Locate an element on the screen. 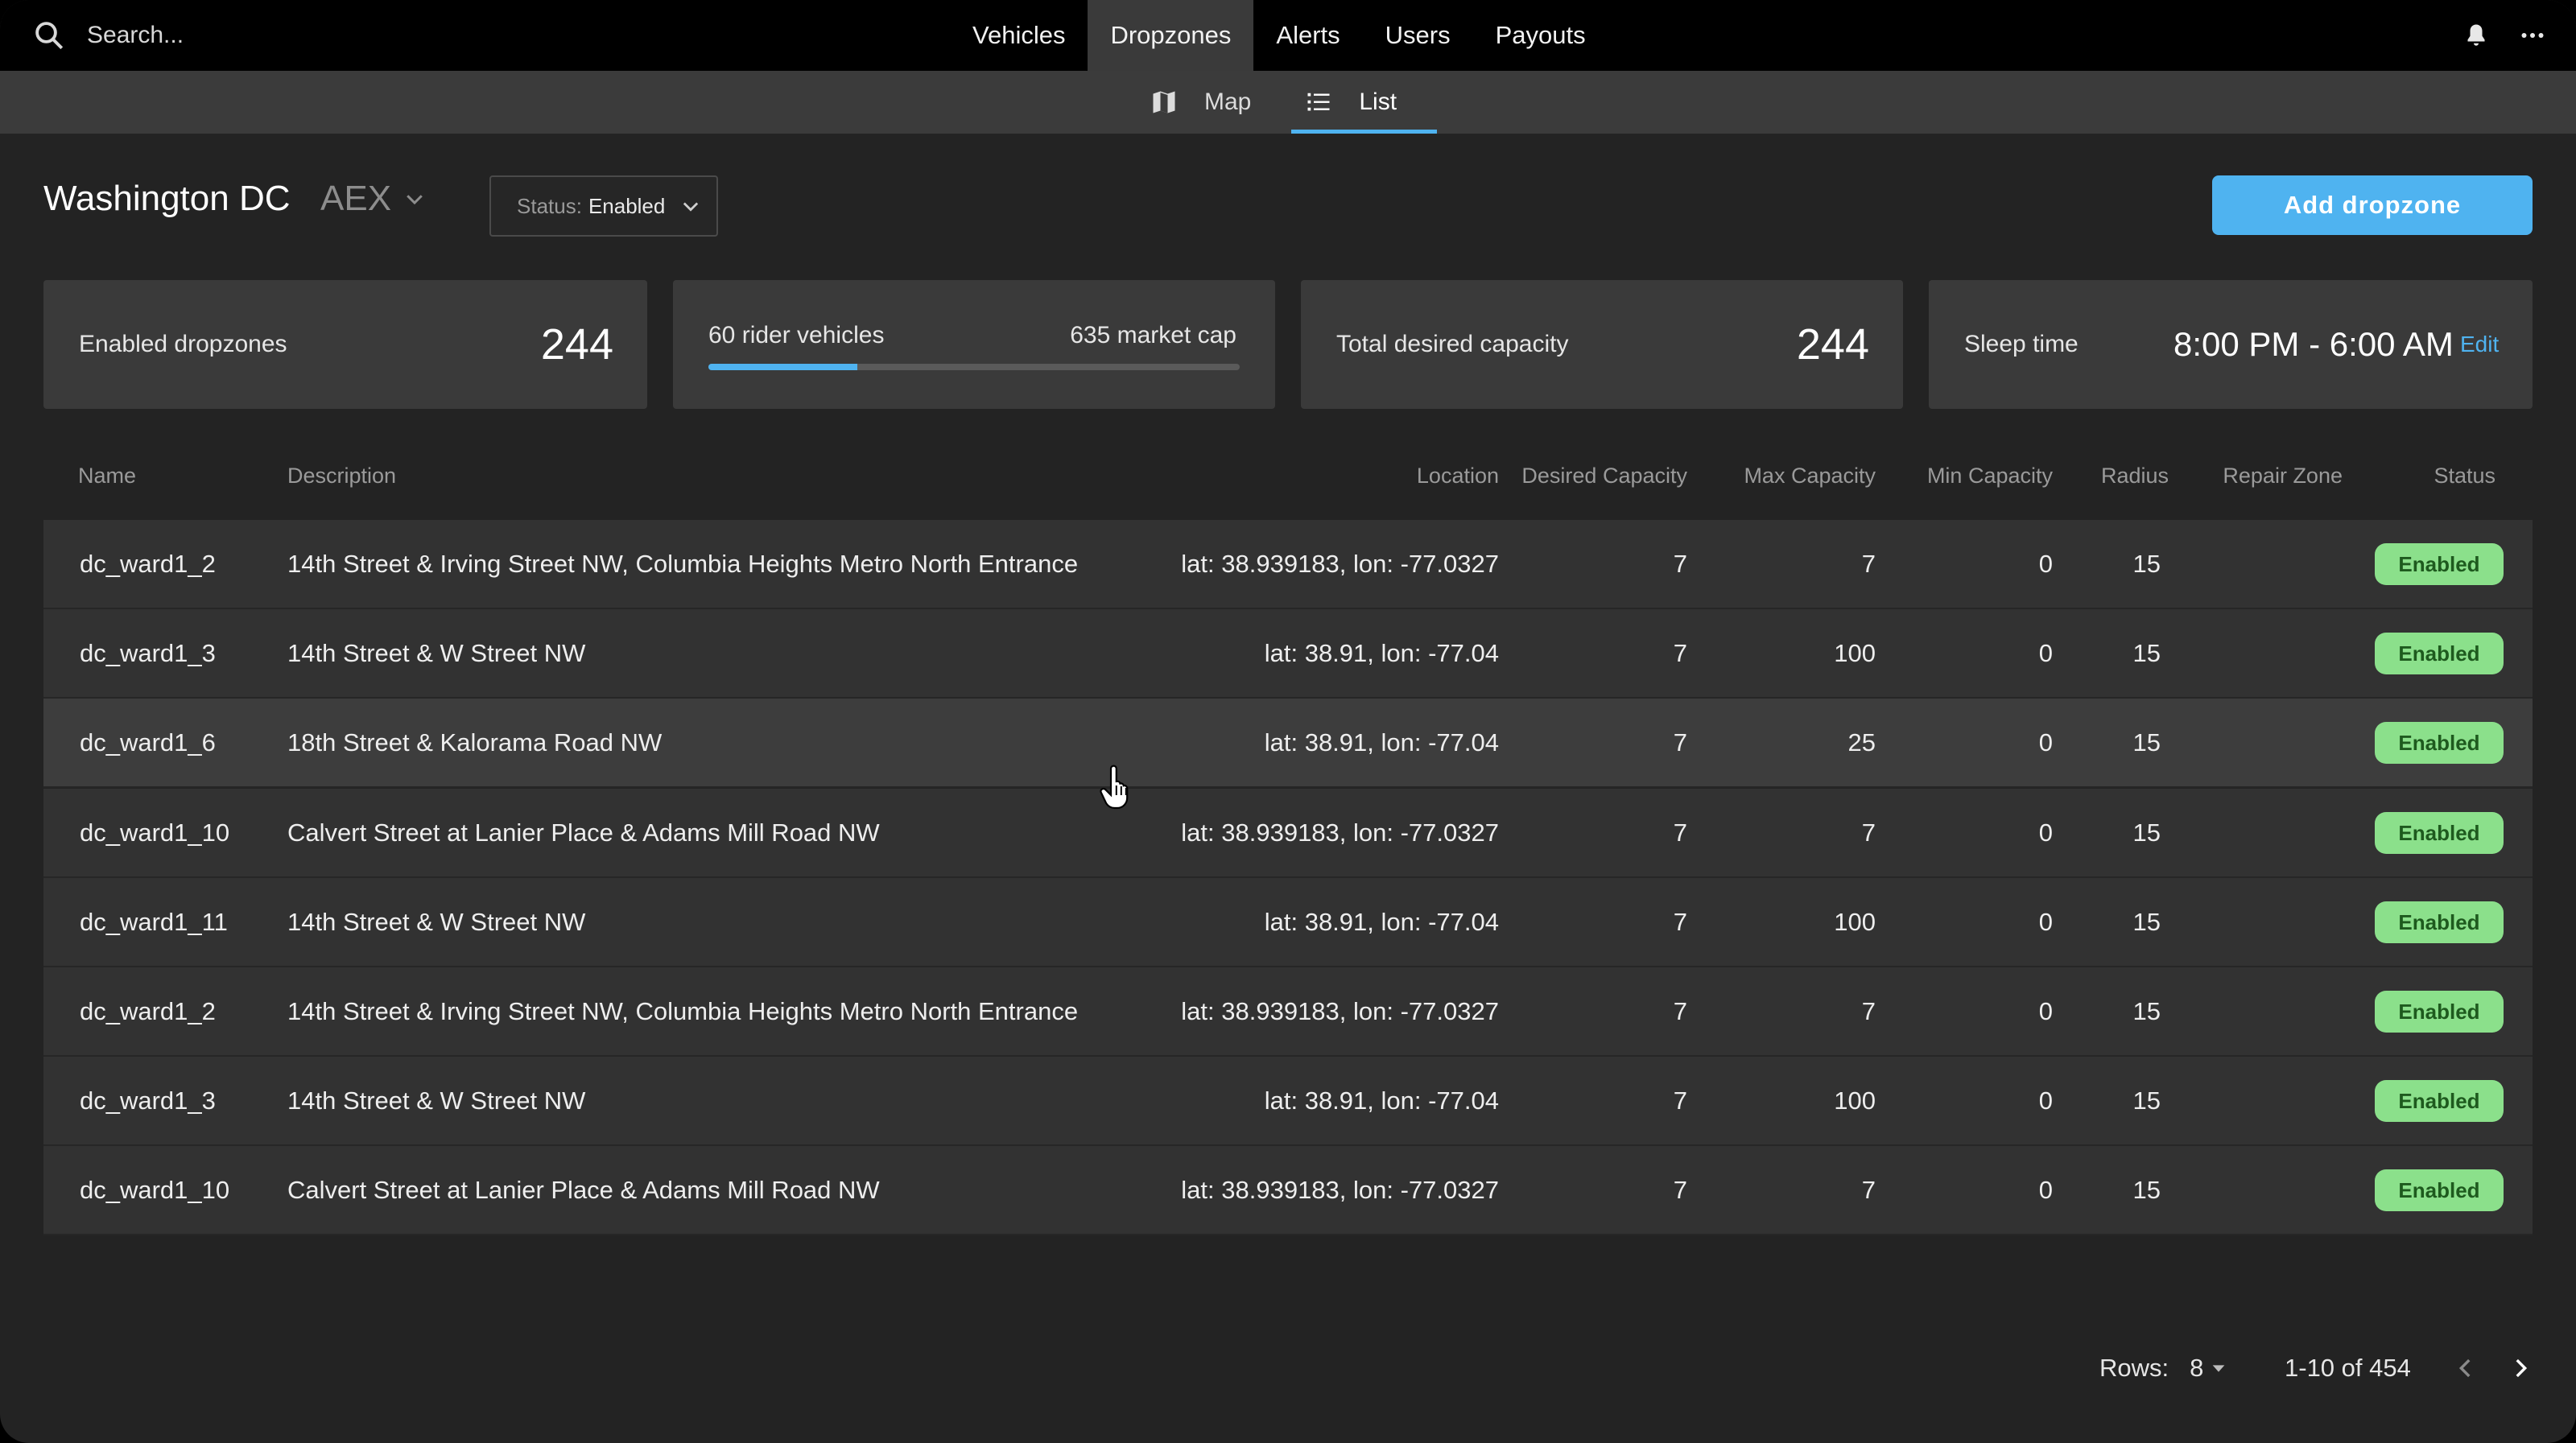 Image resolution: width=2576 pixels, height=1443 pixels. col-min-capacity: Min Capacity is located at coordinates (1990, 477).